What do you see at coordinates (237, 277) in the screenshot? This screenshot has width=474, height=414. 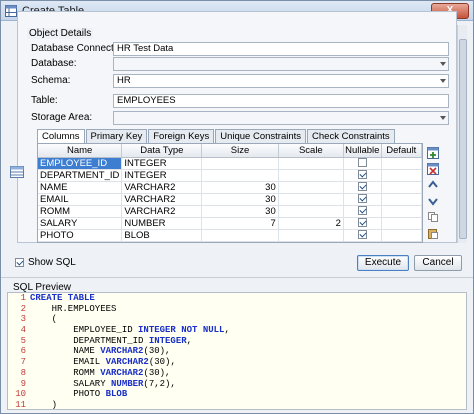 I see `divider` at bounding box center [237, 277].